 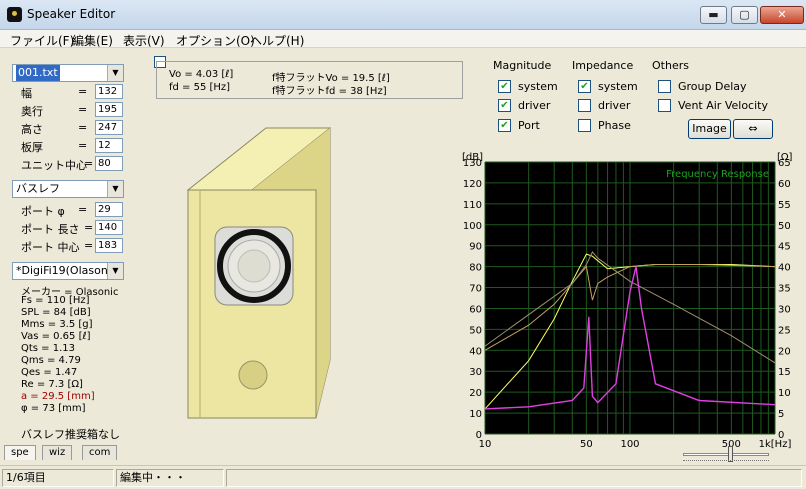 I want to click on left-tick-label: 100, so click(x=472, y=226).